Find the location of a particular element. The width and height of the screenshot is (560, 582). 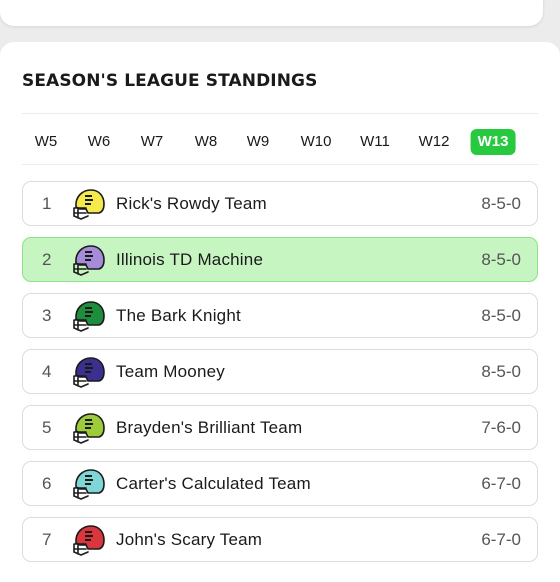

week-tabs: W5 W6 W7 W8 W9 W10 W11 W12 W13 is located at coordinates (280, 142).